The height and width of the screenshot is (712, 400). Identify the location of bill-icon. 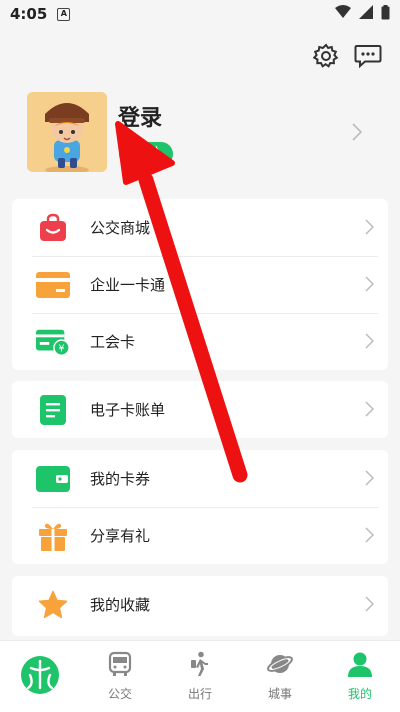
(53, 410).